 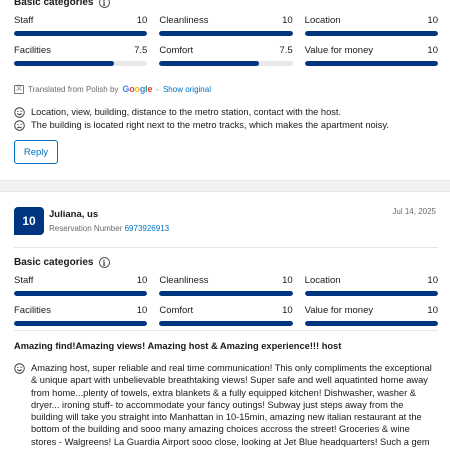 I want to click on frowning-face-icon, so click(x=19, y=125).